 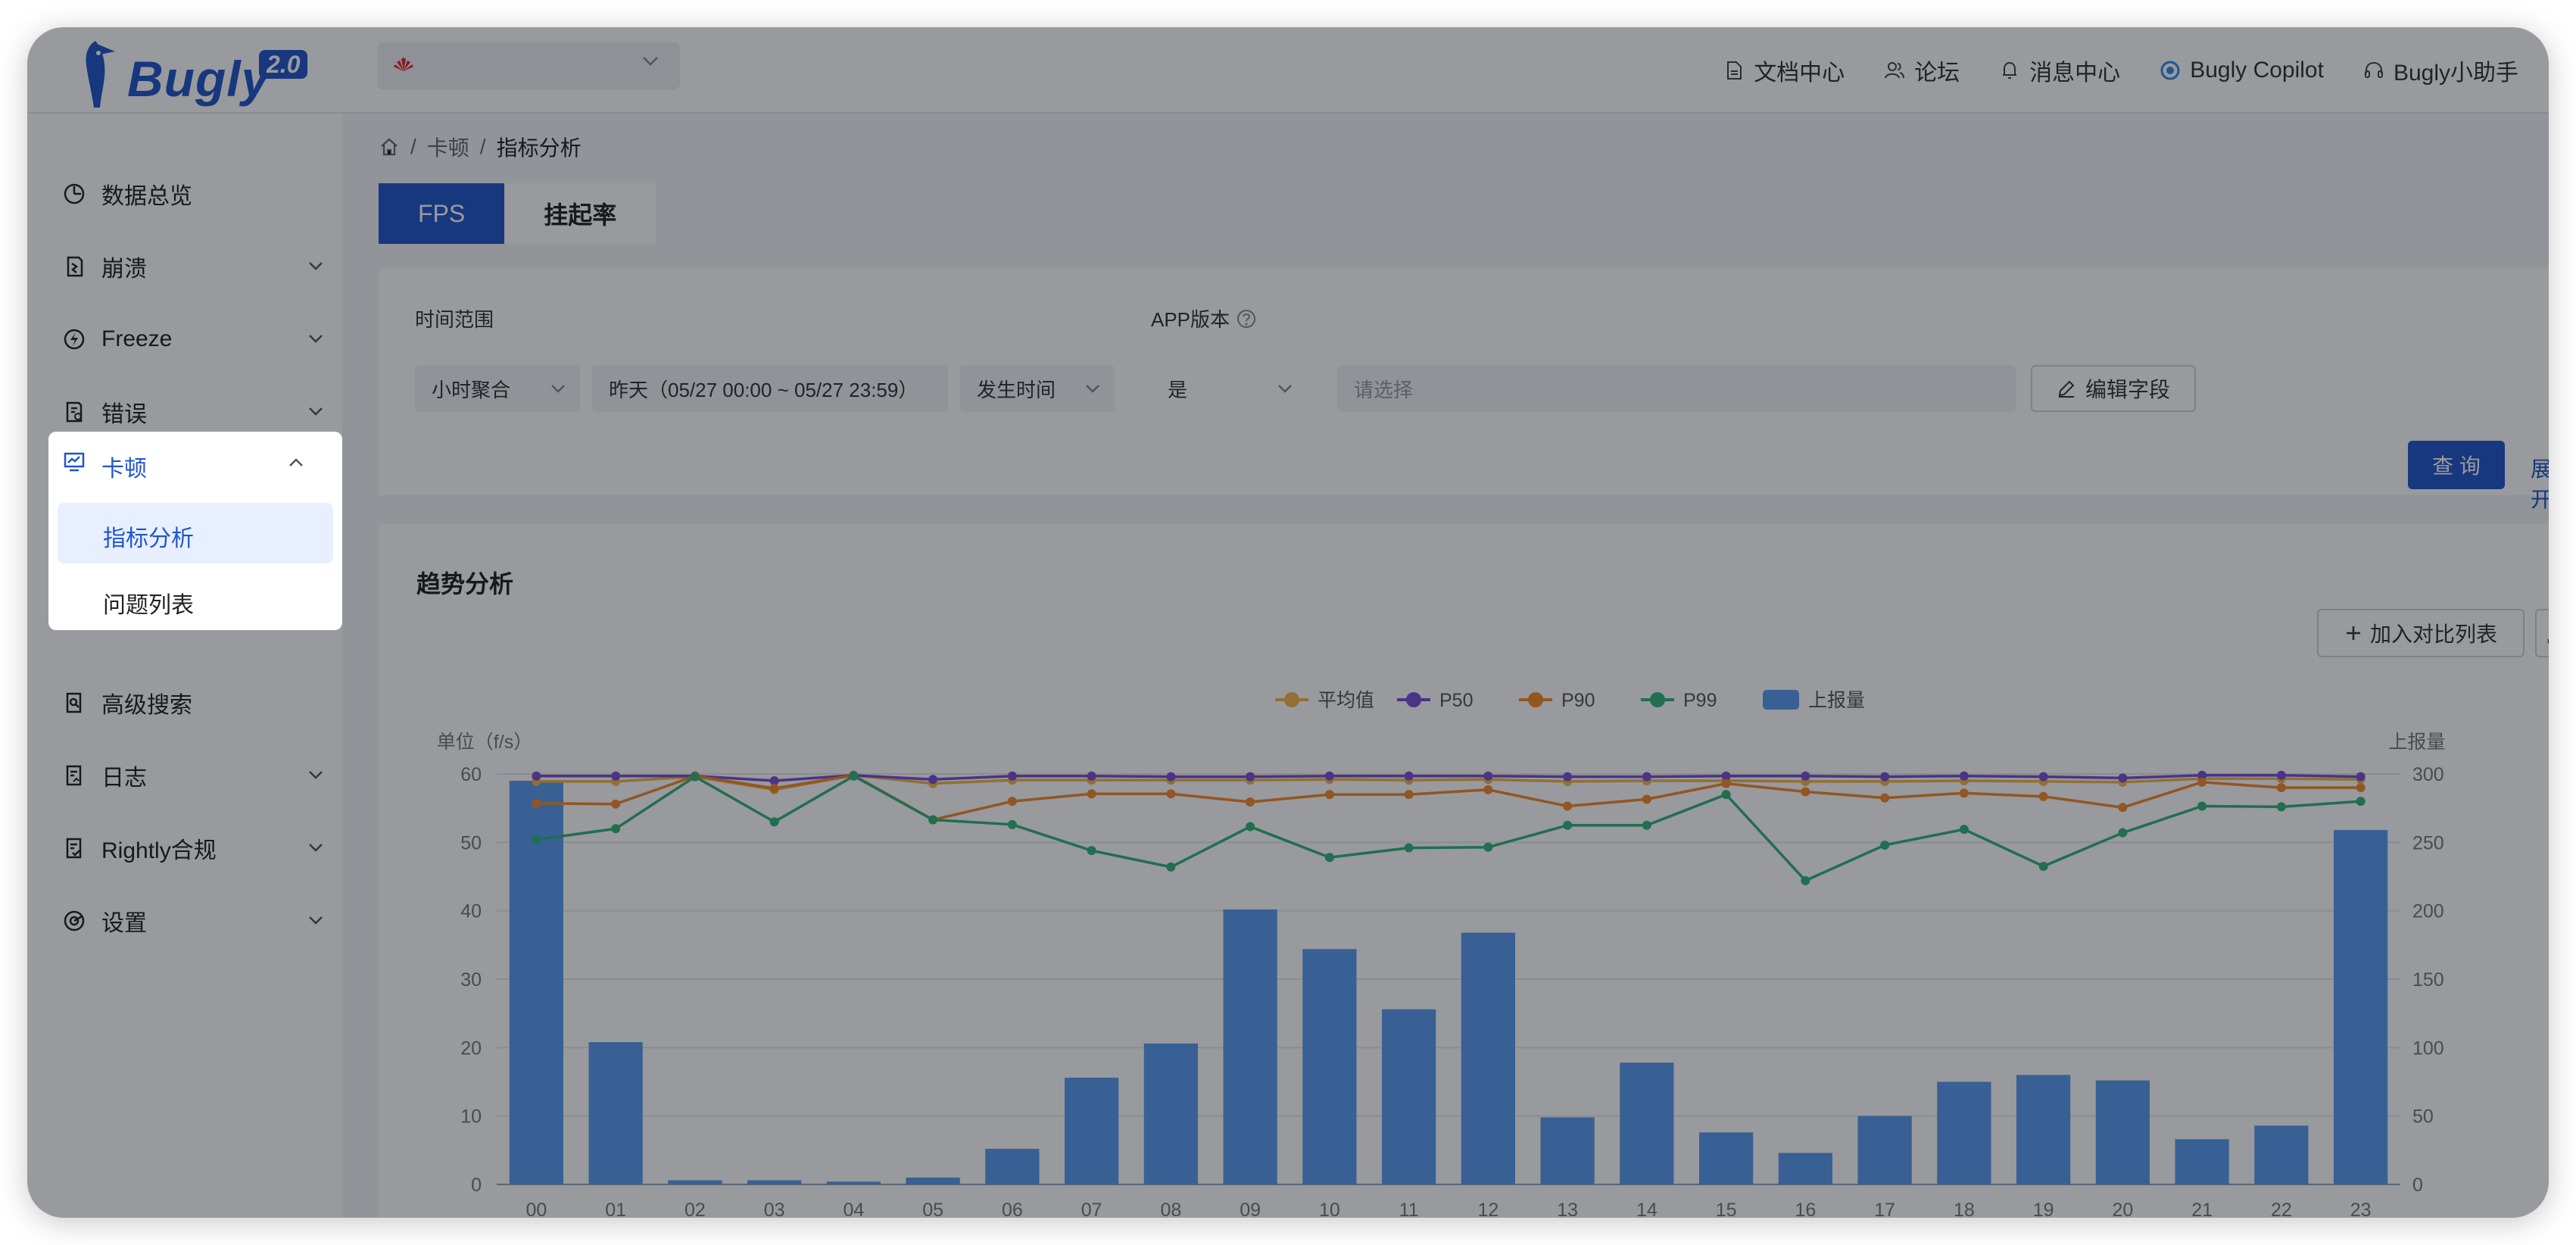 I want to click on sidebar-item-crash: 崩溃, so click(x=196, y=266).